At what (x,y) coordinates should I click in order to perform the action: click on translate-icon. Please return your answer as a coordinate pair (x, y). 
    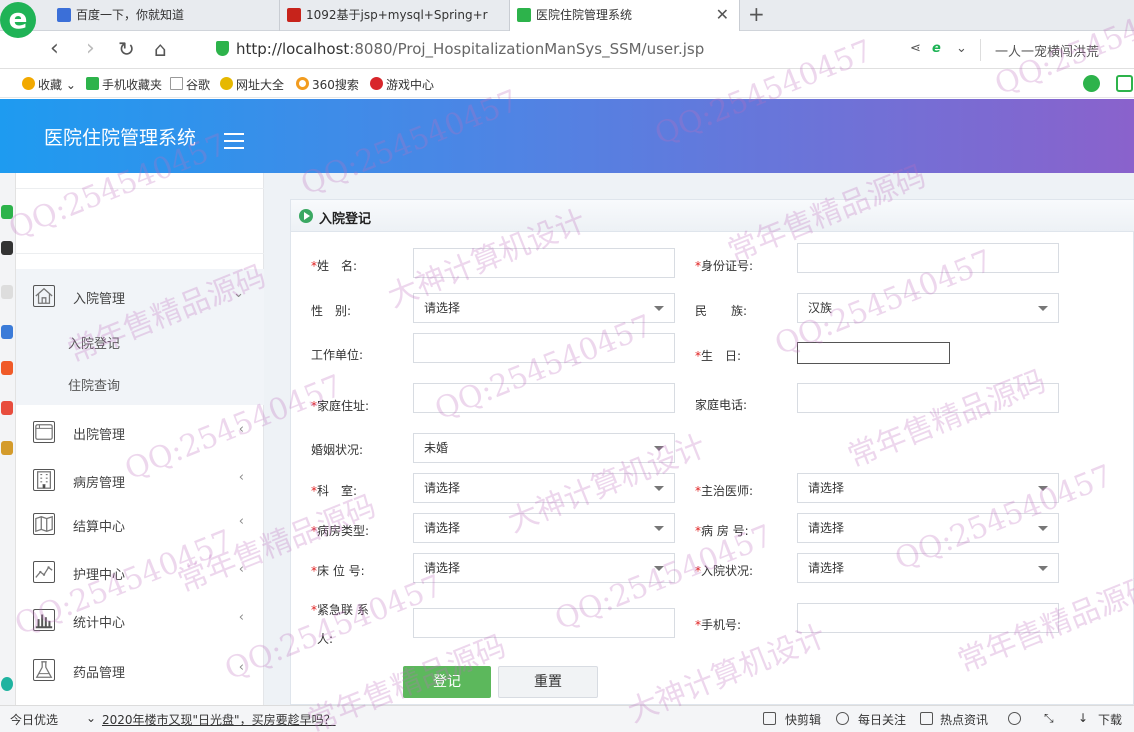
    Looking at the image, I should click on (1124, 83).